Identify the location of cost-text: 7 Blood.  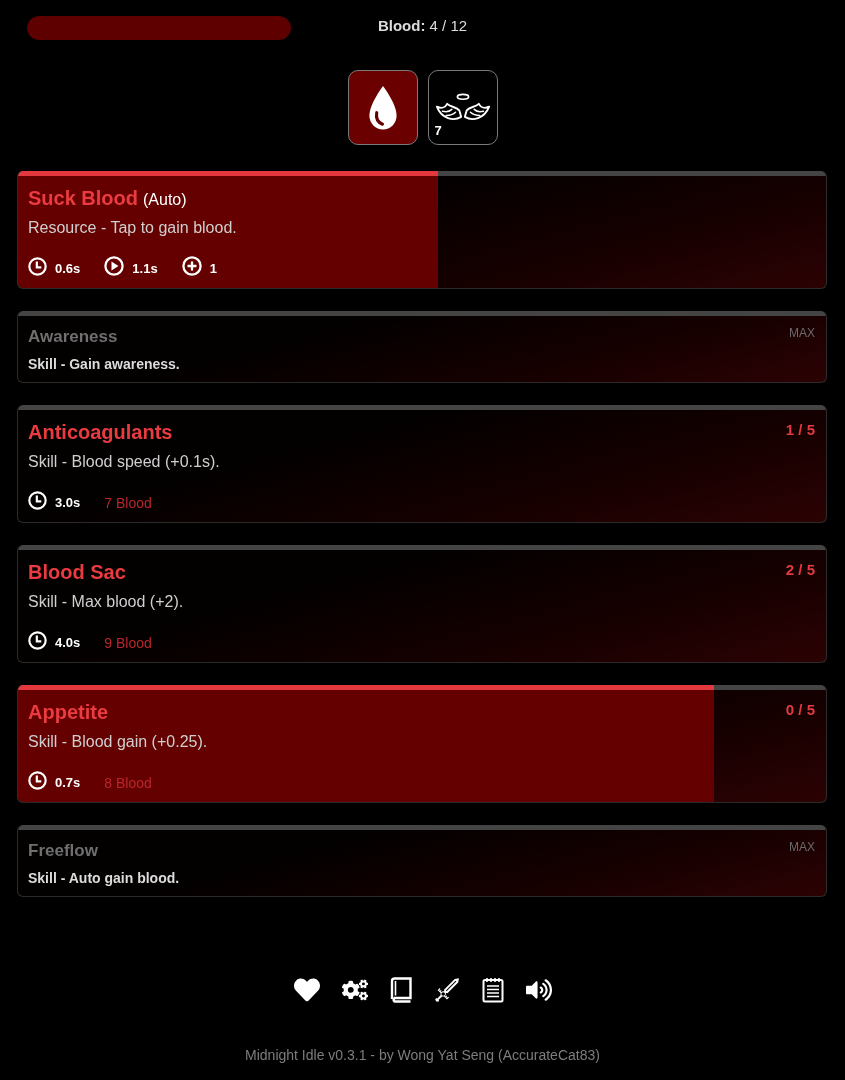
(128, 502).